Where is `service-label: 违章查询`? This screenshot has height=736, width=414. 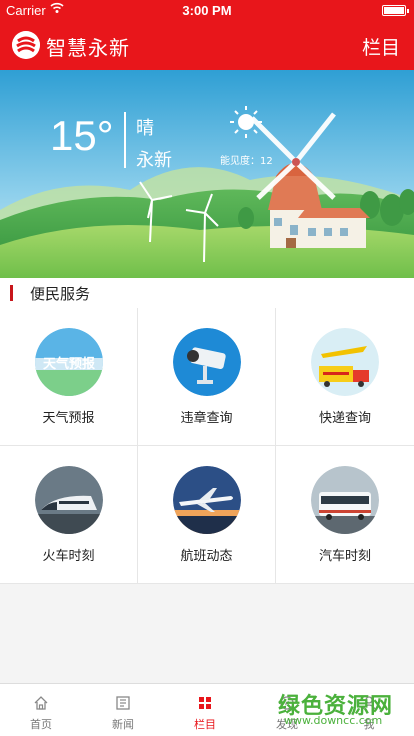
service-label: 违章查询 is located at coordinates (206, 418).